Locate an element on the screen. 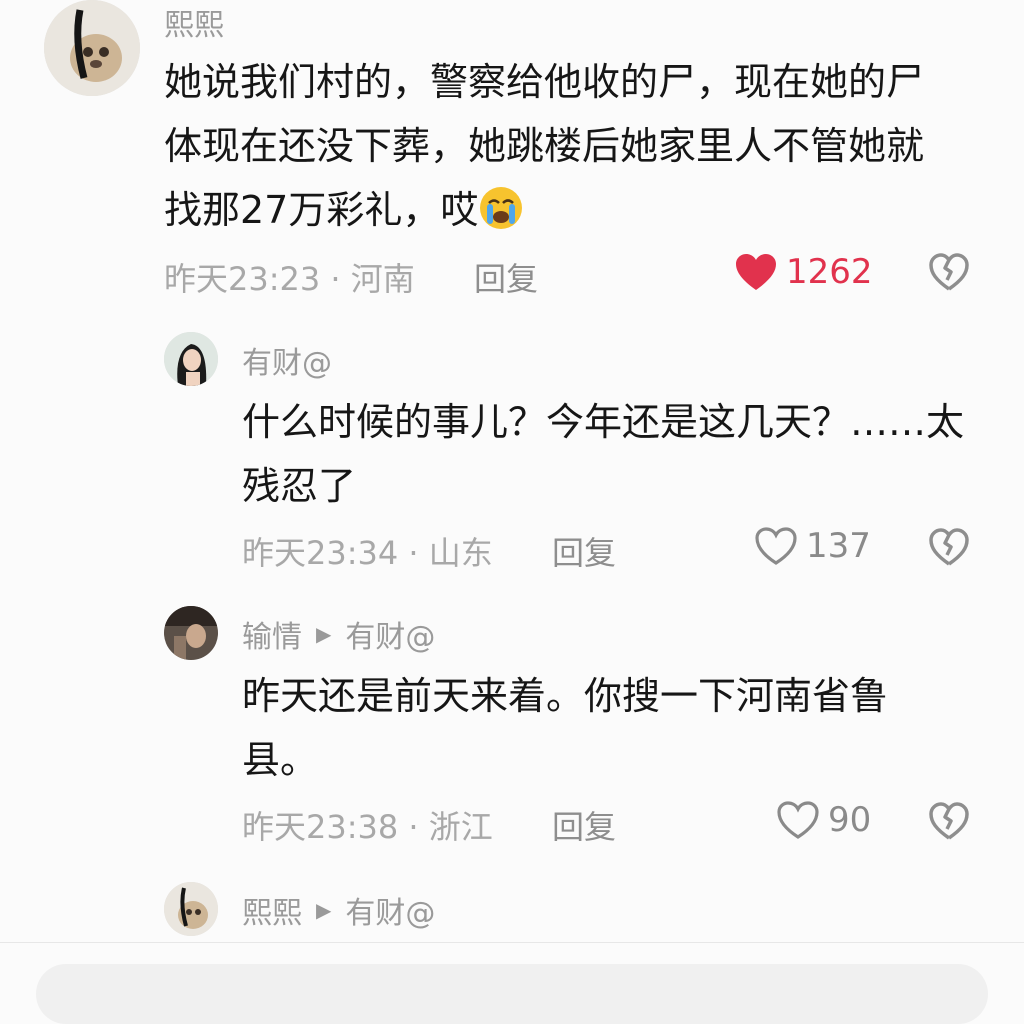 The width and height of the screenshot is (1024, 1024). content-line: 体现在还没下葬，她跳楼后她家里人不管她就 is located at coordinates (544, 146).